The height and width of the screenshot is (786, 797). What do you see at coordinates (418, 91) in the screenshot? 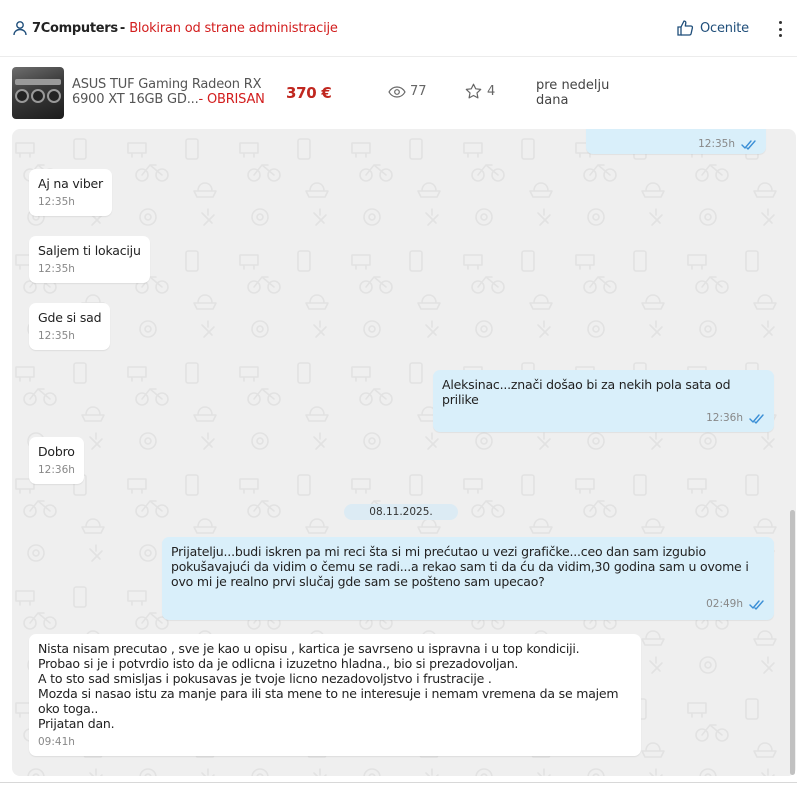
I see `views-value: 77` at bounding box center [418, 91].